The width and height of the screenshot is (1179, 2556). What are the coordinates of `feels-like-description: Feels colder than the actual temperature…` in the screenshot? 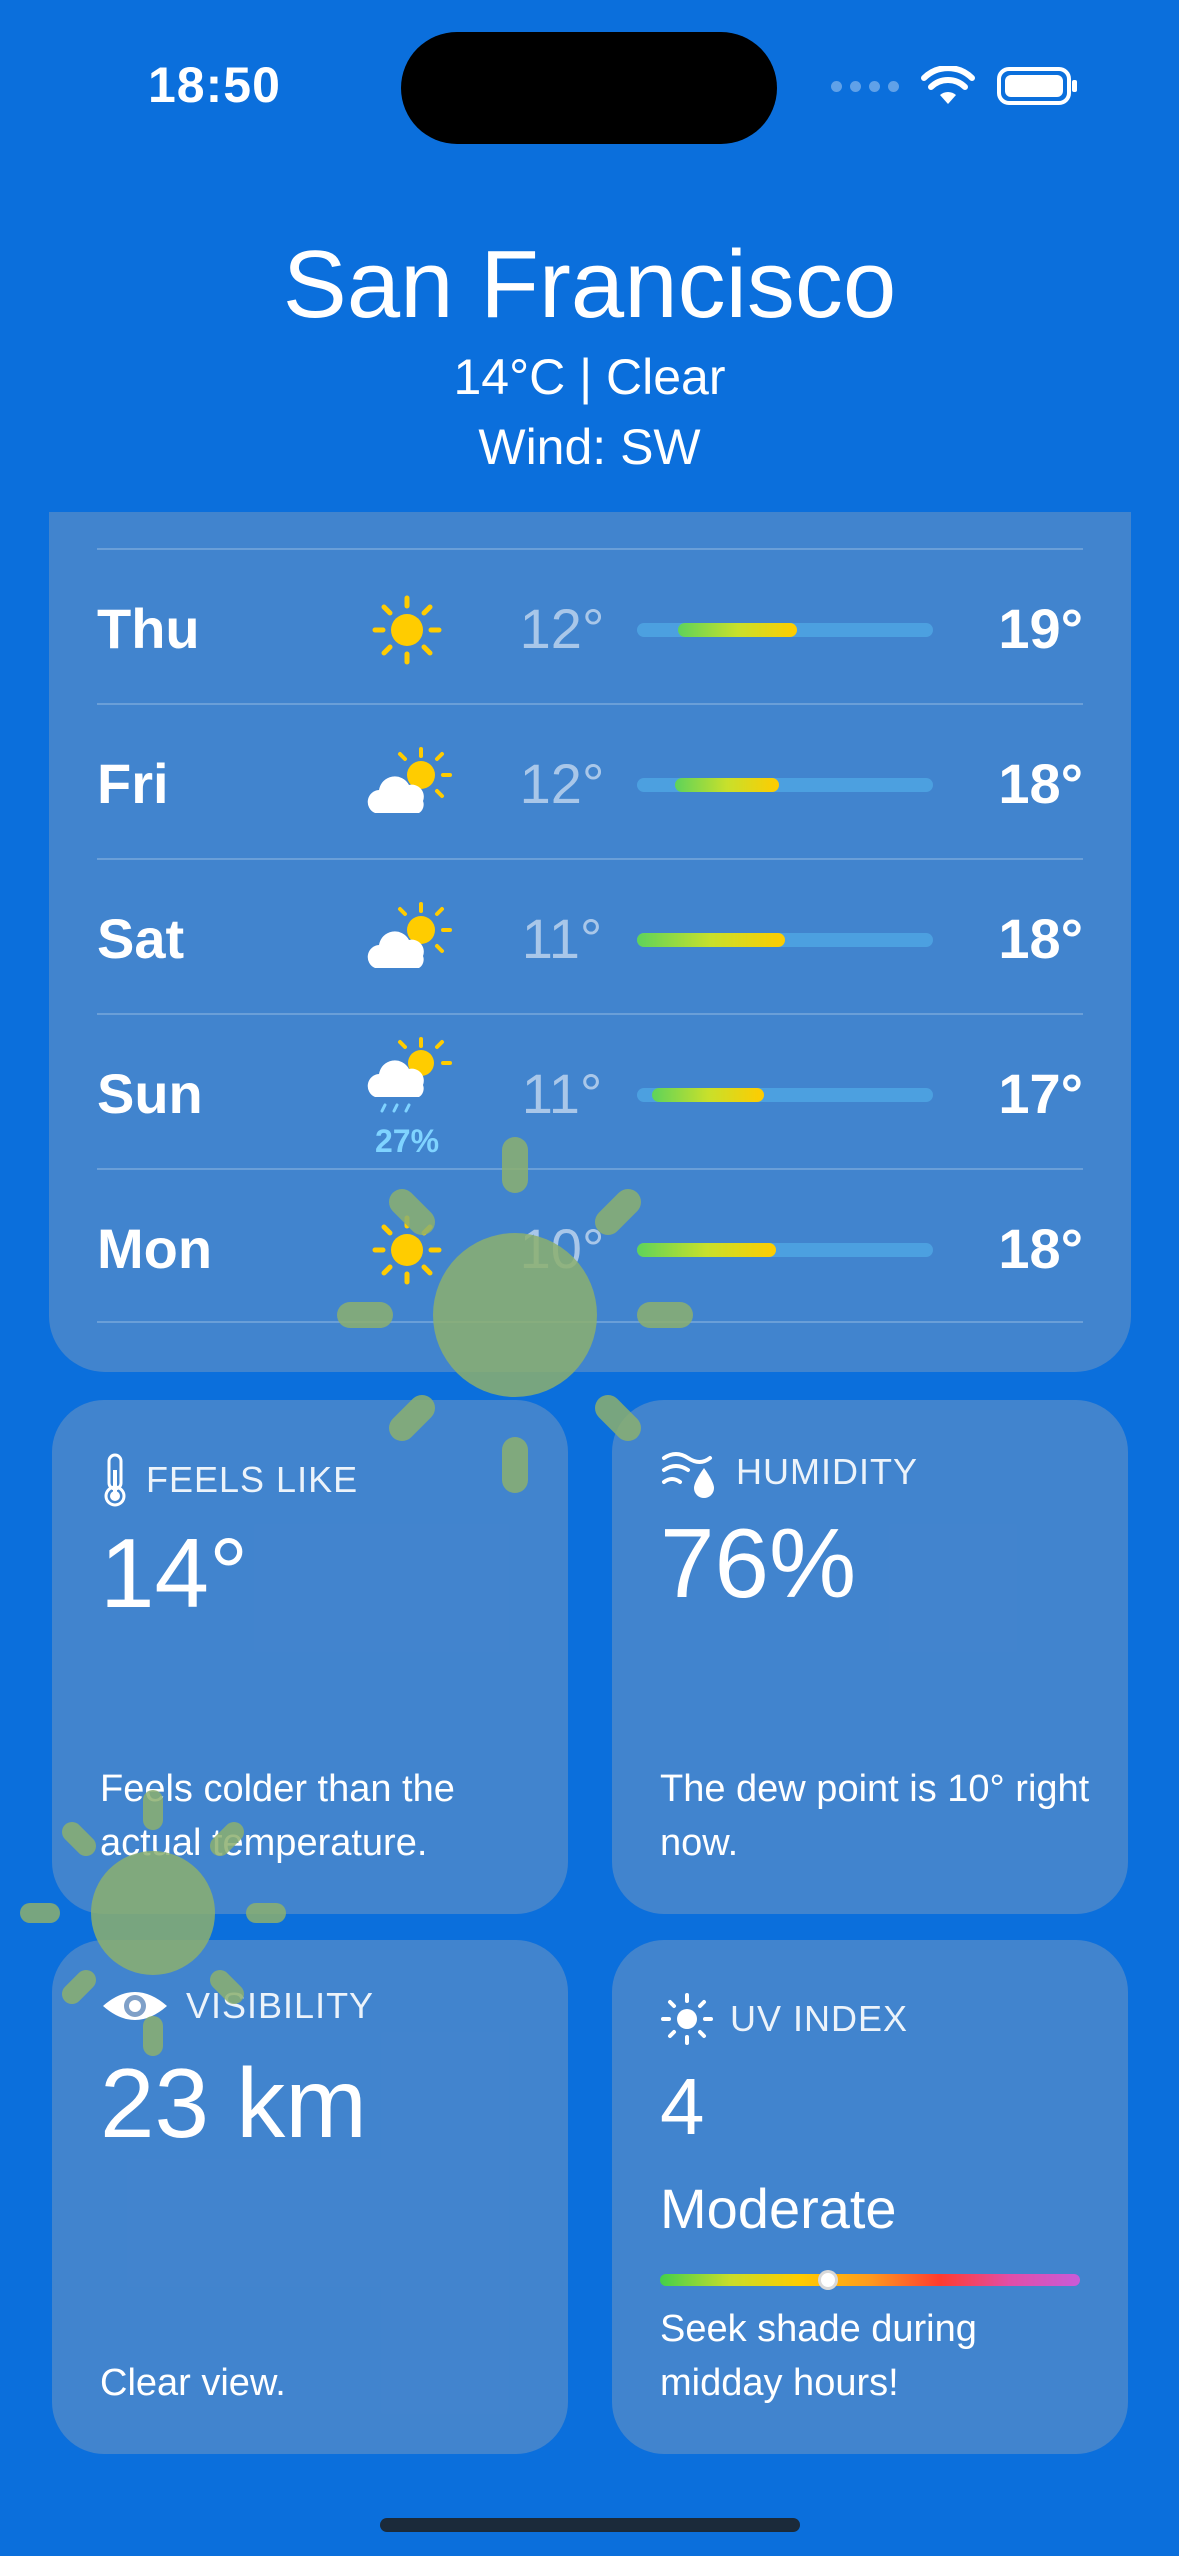 It's located at (277, 1816).